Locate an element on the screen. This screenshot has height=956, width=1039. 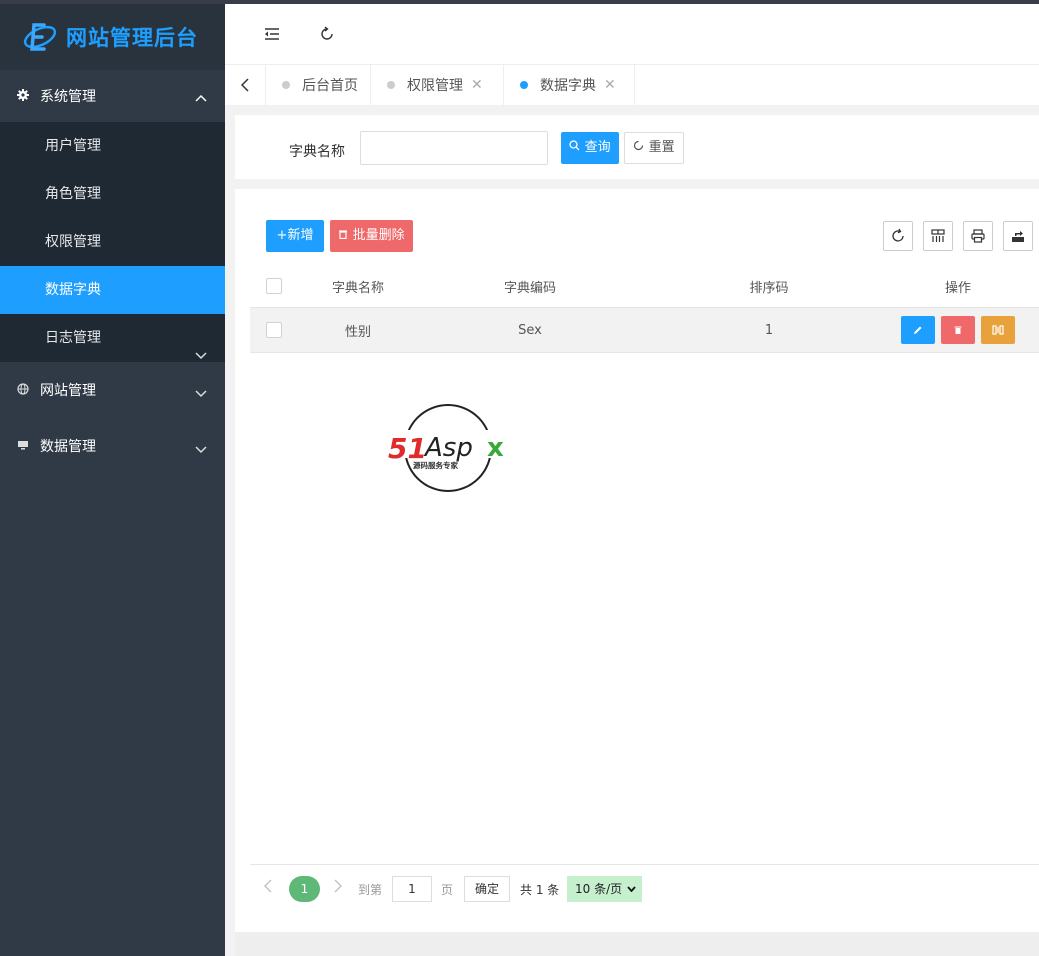
top-header is located at coordinates (632, 34).